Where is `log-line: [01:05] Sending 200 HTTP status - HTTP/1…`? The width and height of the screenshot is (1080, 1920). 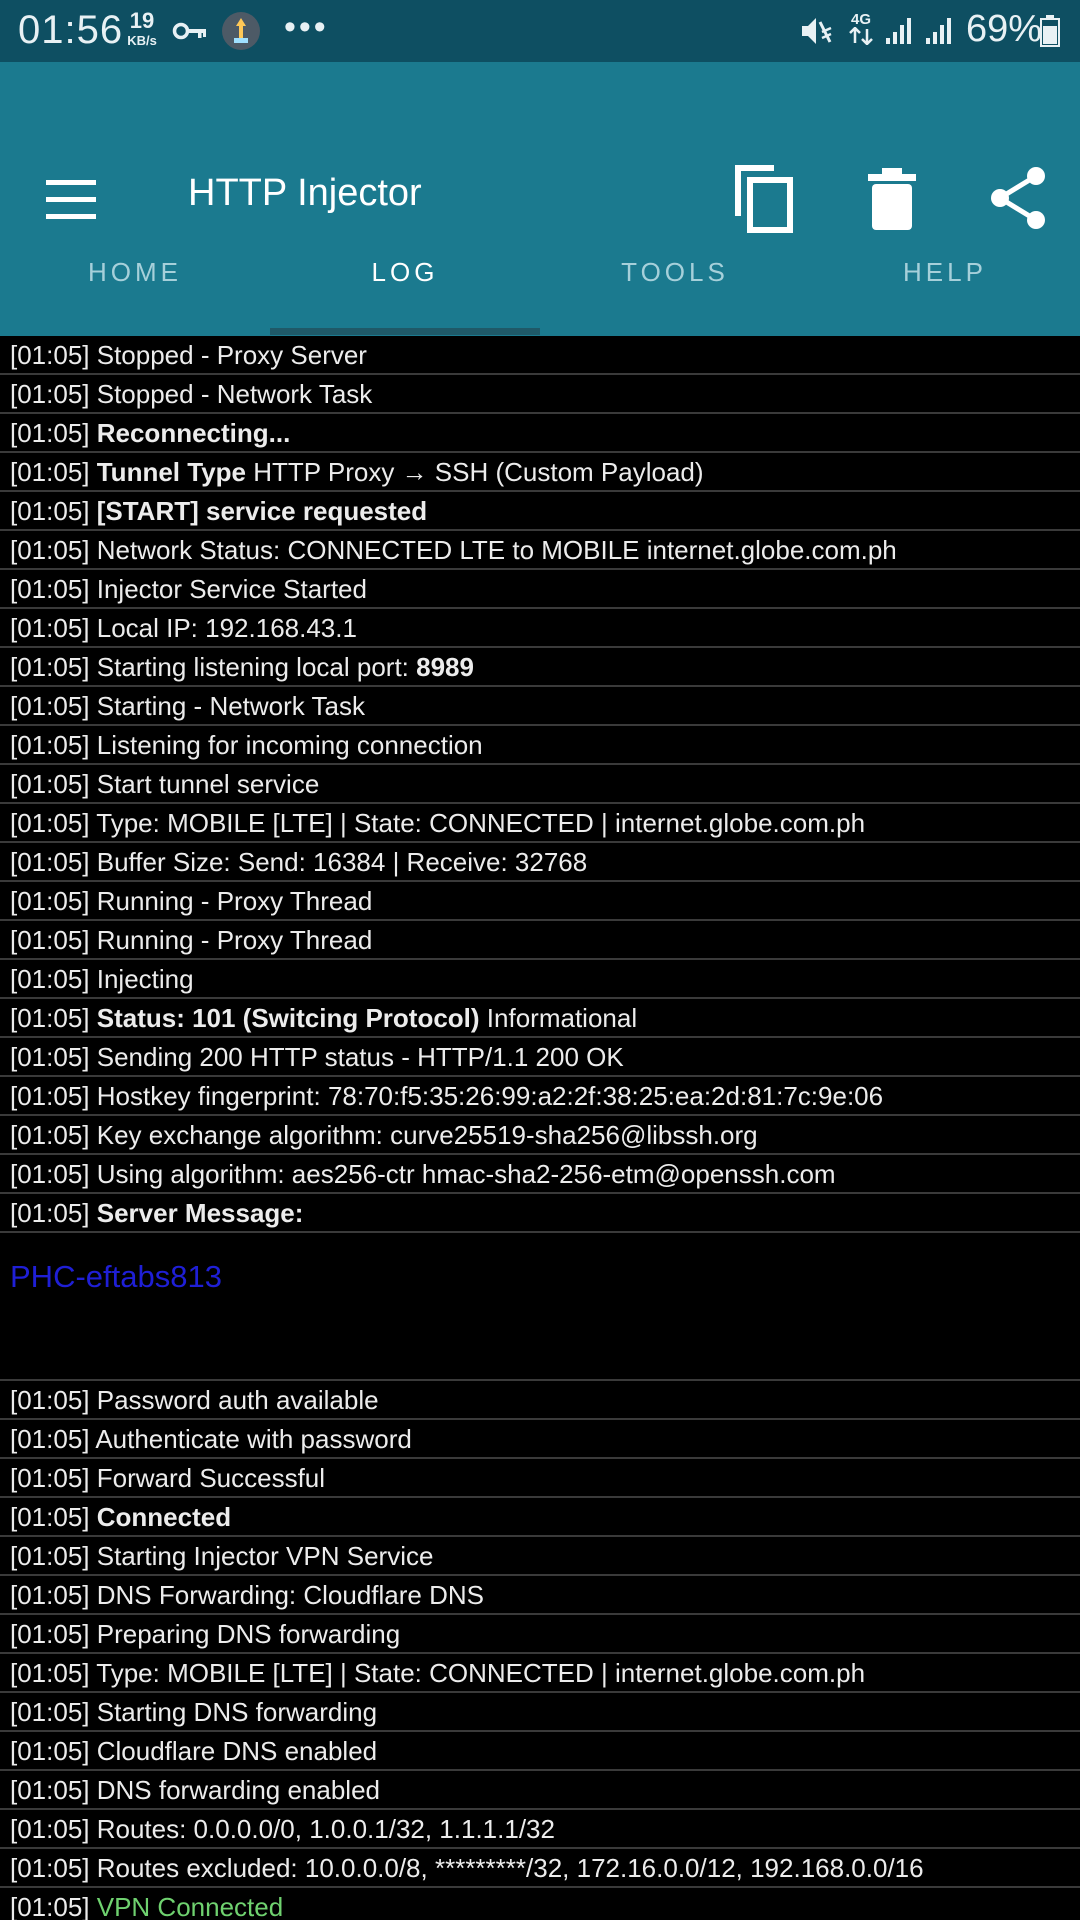
log-line: [01:05] Sending 200 HTTP status - HTTP/1… is located at coordinates (540, 1057).